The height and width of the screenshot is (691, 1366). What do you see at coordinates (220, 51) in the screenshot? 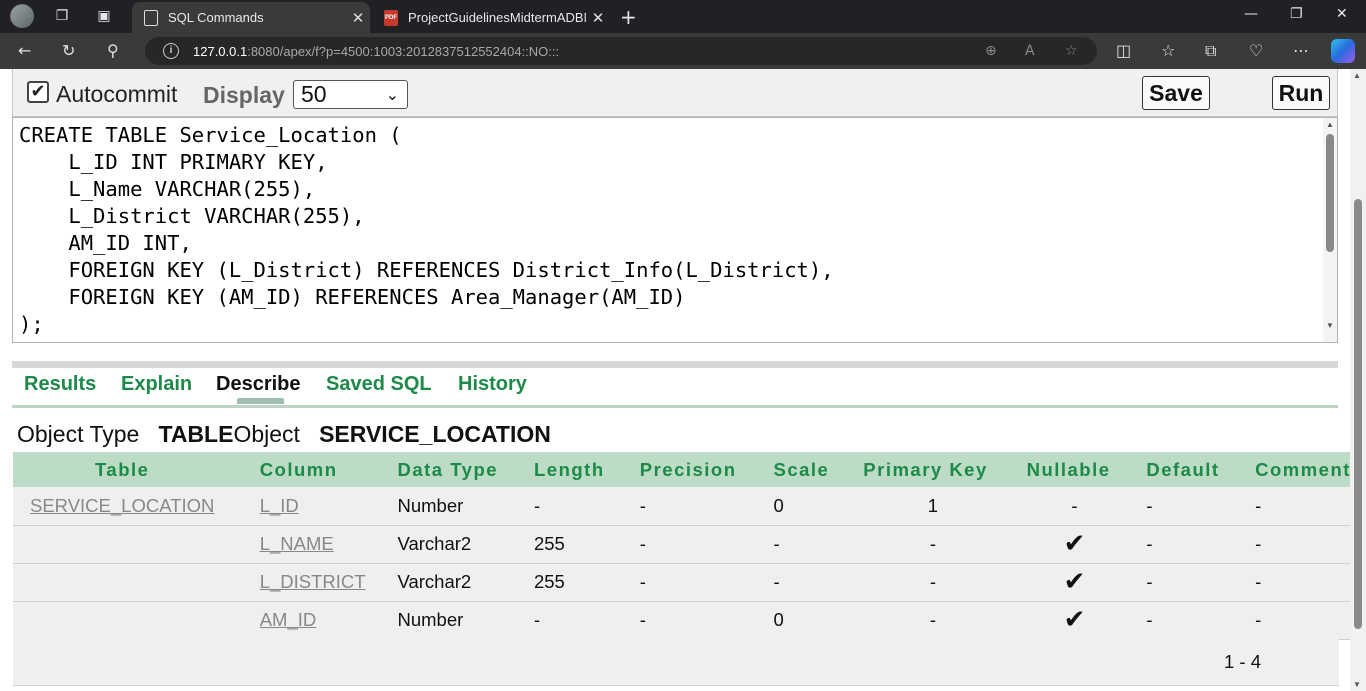
I see `url-host: 127.0.0.1` at bounding box center [220, 51].